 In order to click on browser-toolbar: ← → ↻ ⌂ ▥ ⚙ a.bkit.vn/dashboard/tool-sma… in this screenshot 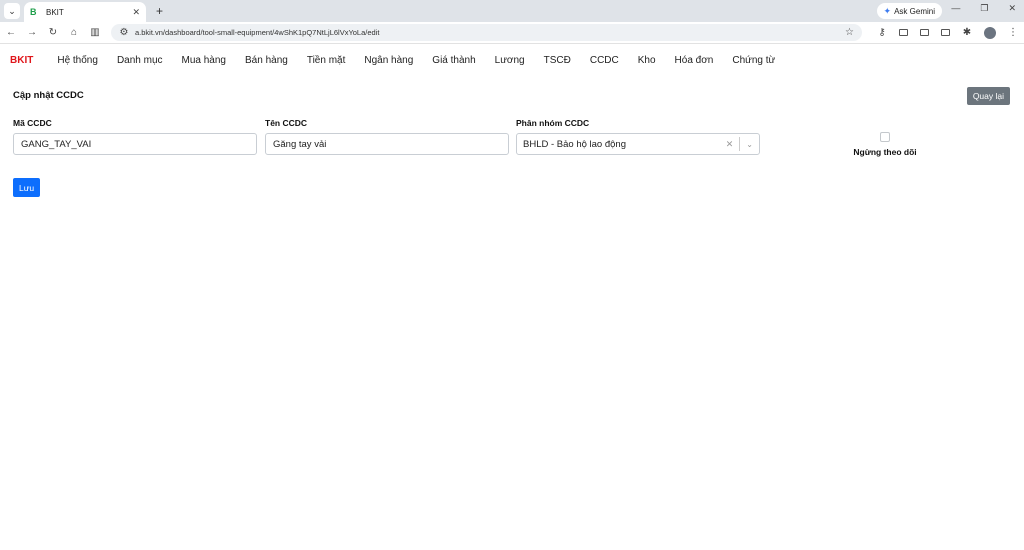, I will do `click(512, 33)`.